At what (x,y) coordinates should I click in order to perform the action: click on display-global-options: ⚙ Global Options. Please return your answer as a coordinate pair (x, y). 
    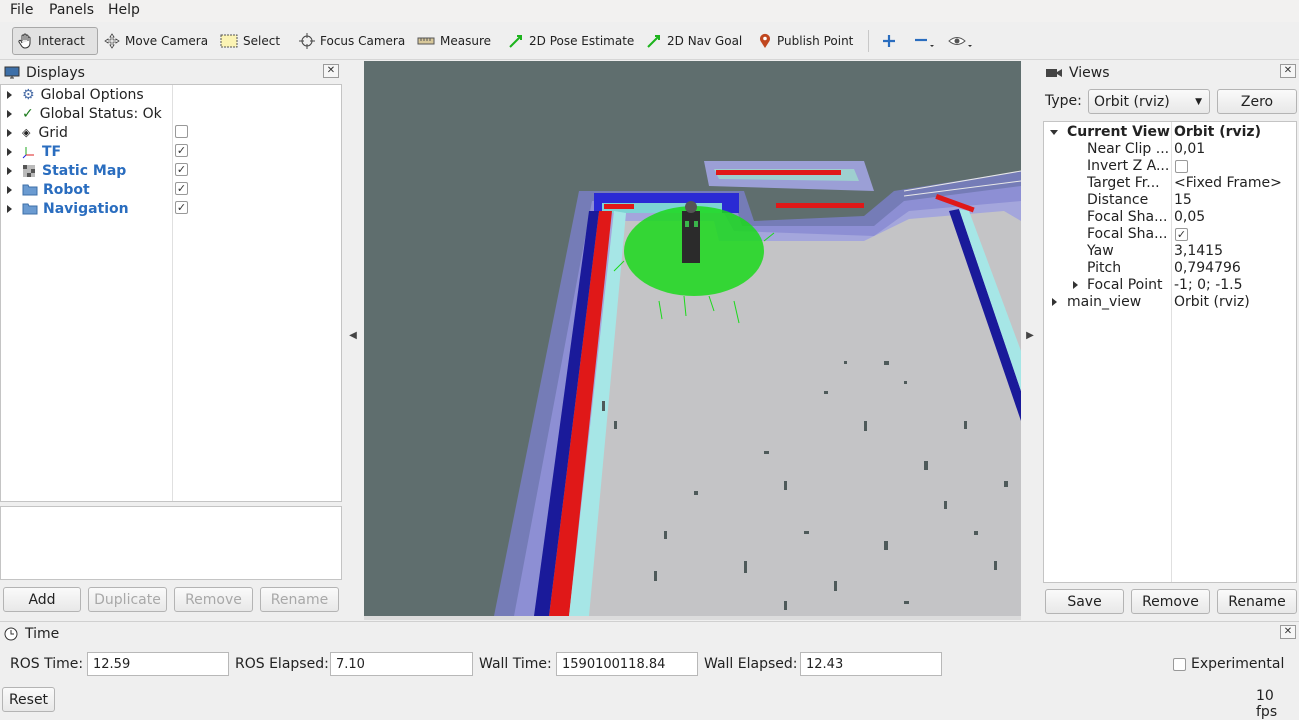
    Looking at the image, I should click on (75, 94).